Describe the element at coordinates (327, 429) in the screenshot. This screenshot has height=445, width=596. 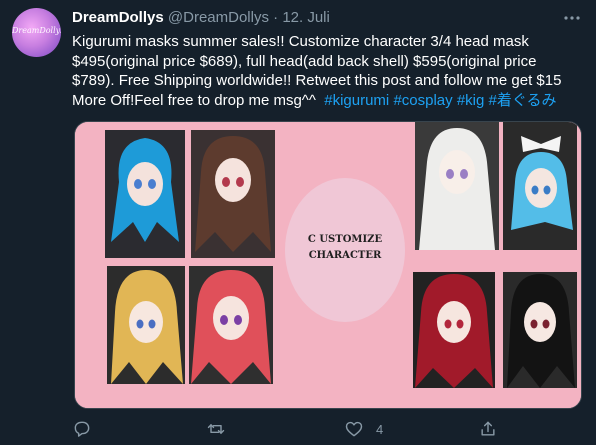
I see `tweet-actions: 4` at that location.